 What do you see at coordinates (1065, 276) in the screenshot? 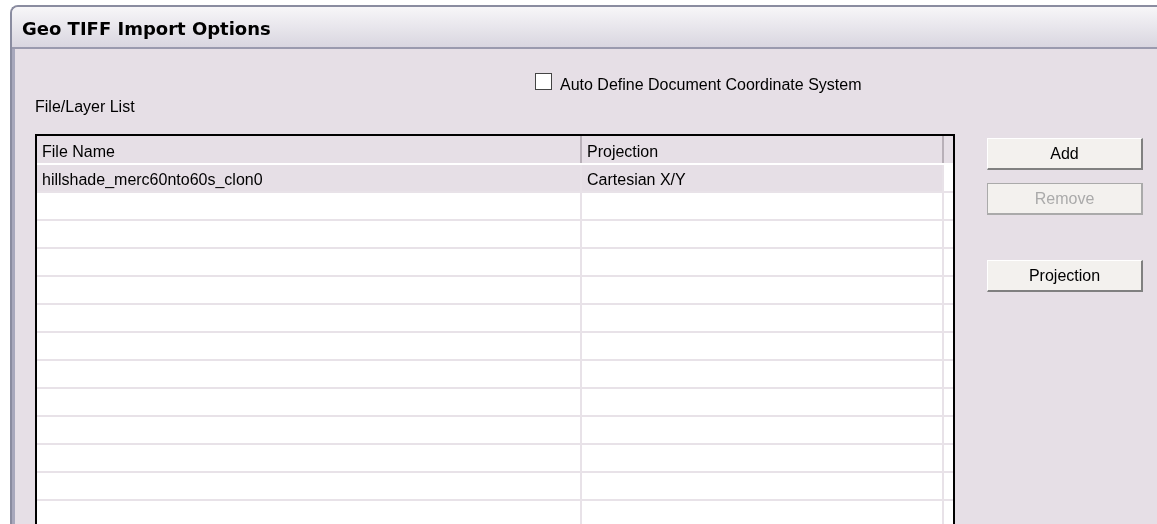
I see `dialog-button: Projection` at bounding box center [1065, 276].